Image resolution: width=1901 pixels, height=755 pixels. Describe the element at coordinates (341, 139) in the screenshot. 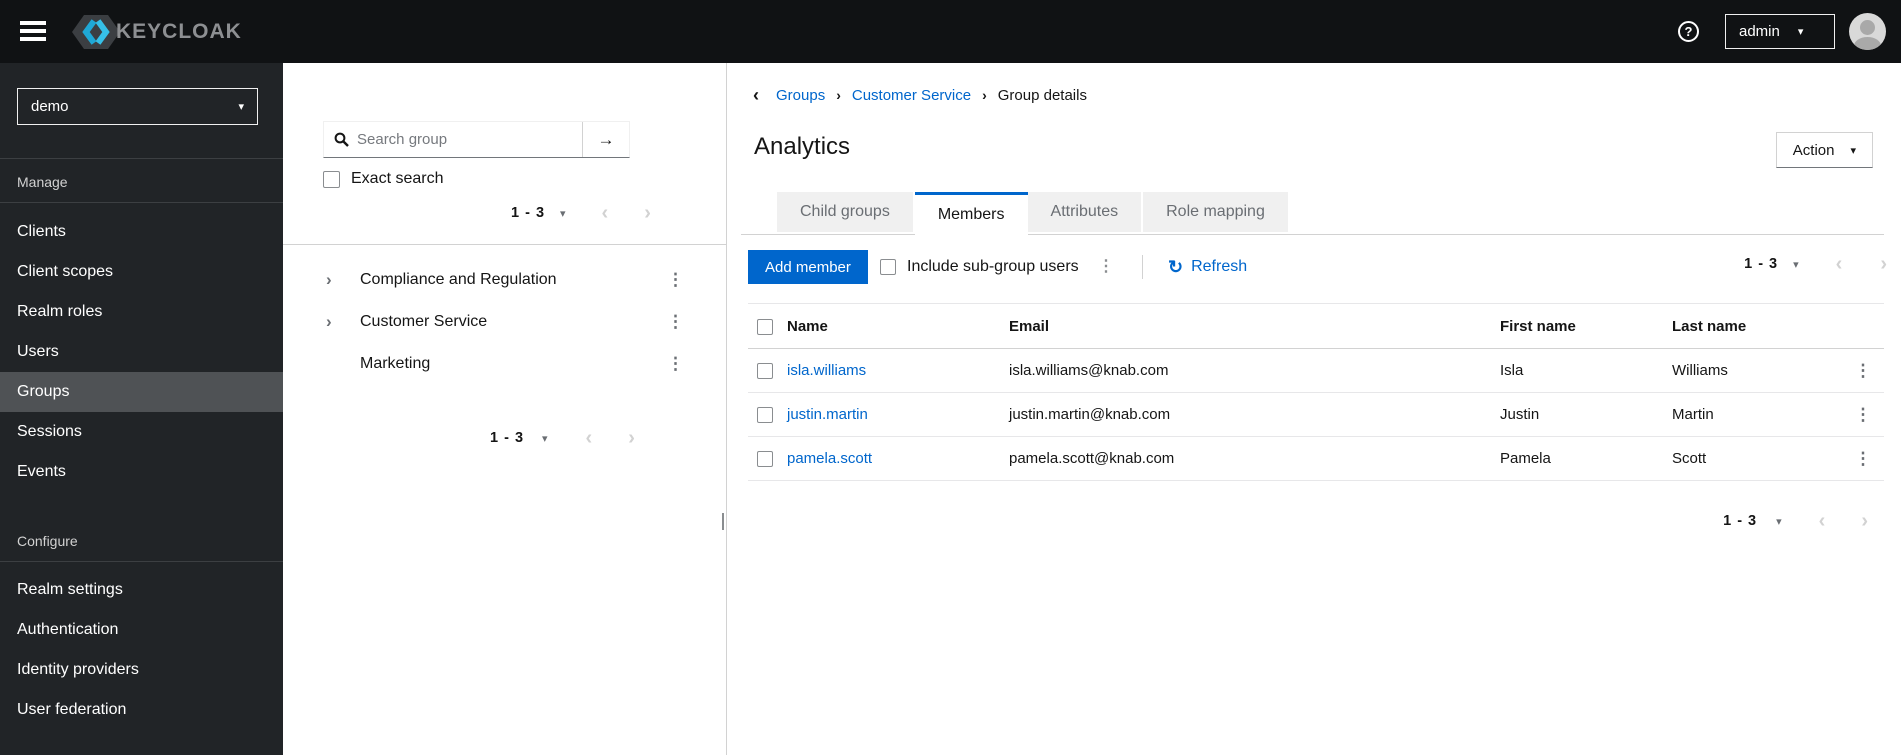

I see `search-icon` at that location.